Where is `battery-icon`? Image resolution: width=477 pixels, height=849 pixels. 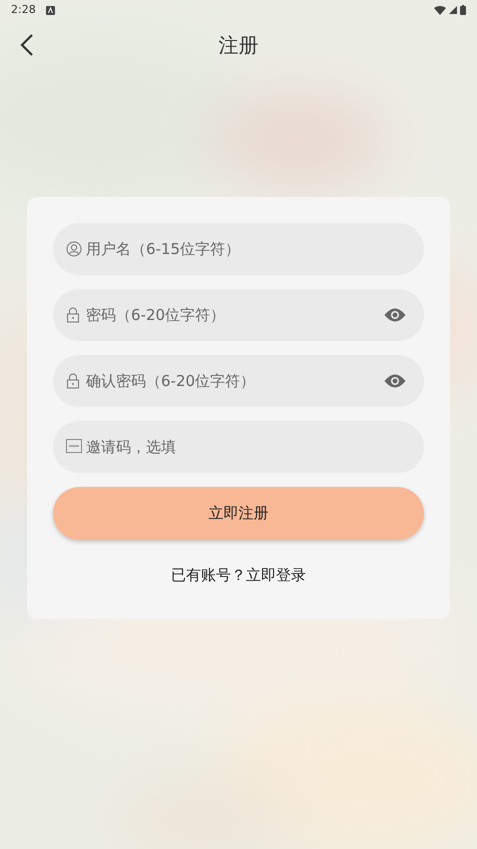
battery-icon is located at coordinates (463, 10).